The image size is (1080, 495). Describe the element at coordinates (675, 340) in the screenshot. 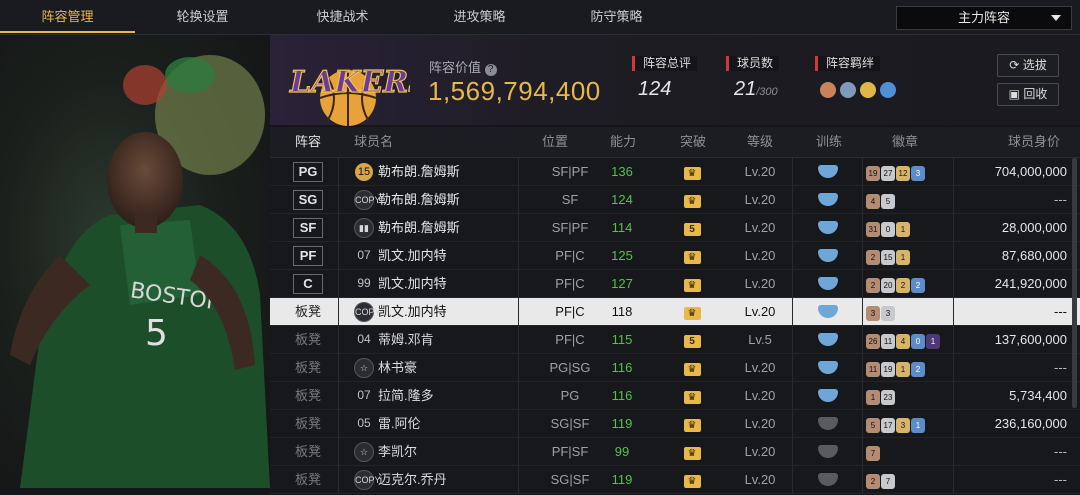

I see `table-row: 板凳 04 蒂姆.邓肯 PF|C 115 5 Lv.5 26 11 4 0 1 137,600,000` at that location.